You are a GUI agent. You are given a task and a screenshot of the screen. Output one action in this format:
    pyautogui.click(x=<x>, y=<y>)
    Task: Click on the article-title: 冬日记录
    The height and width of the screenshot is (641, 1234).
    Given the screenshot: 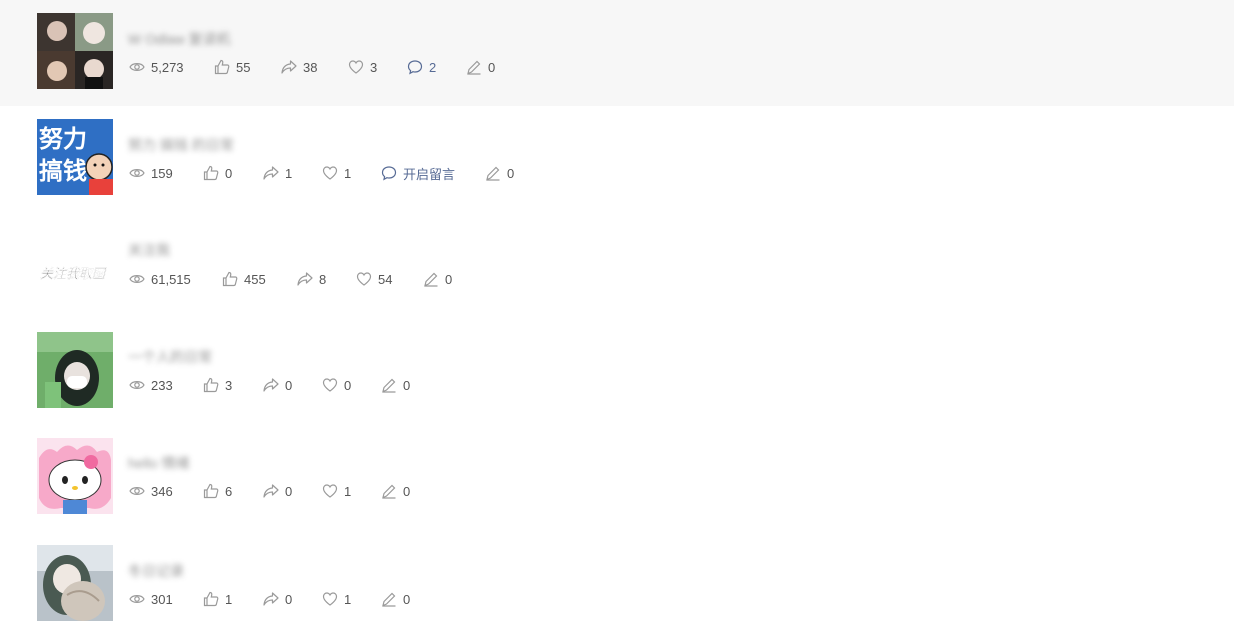 What is the action you would take?
    pyautogui.click(x=209, y=569)
    